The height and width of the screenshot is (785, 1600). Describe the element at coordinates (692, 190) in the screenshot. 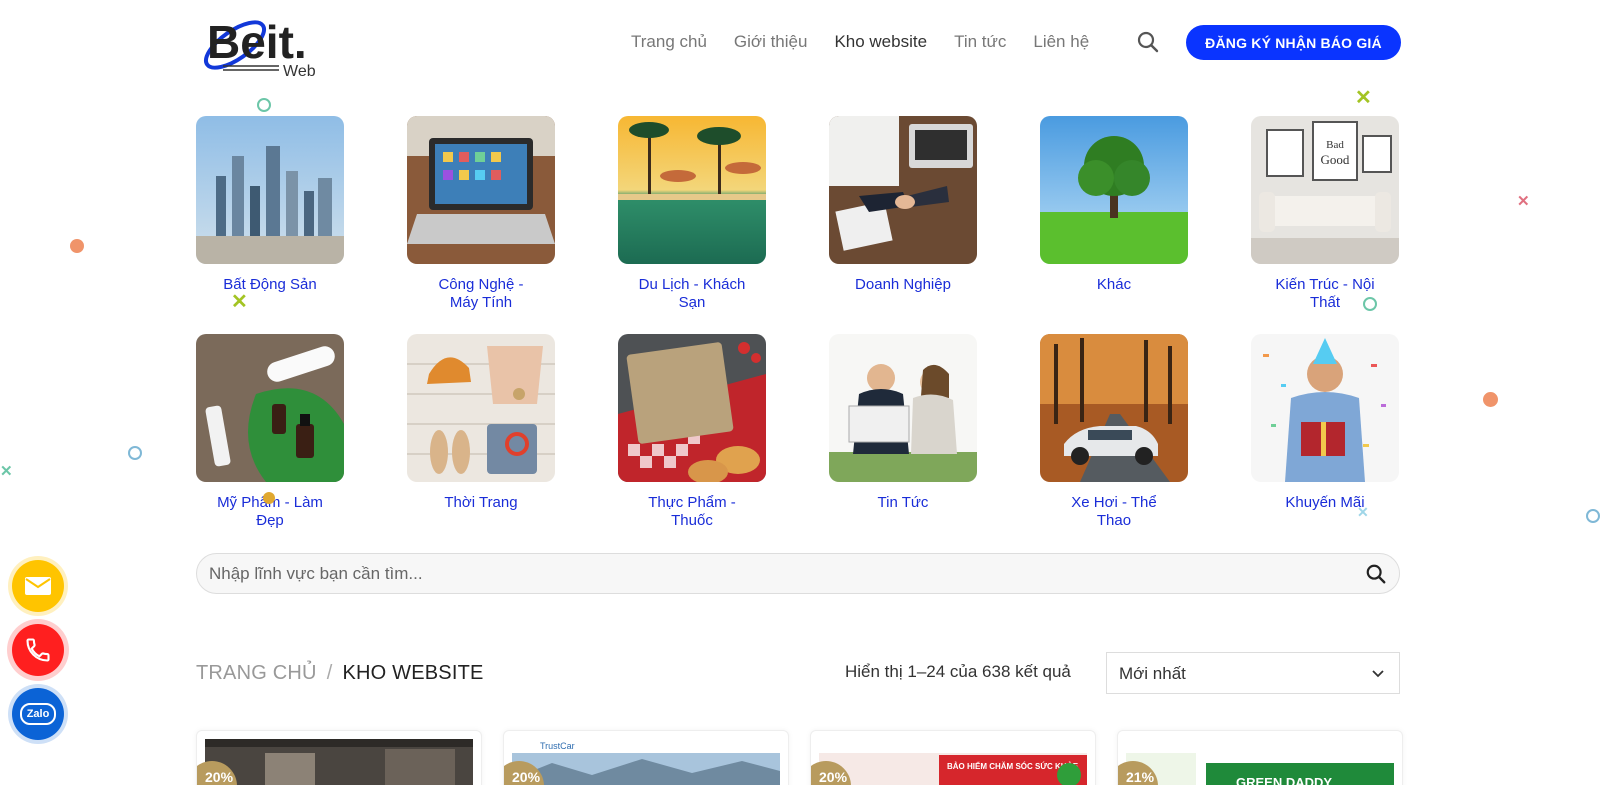

I see `resort-pool-image` at that location.